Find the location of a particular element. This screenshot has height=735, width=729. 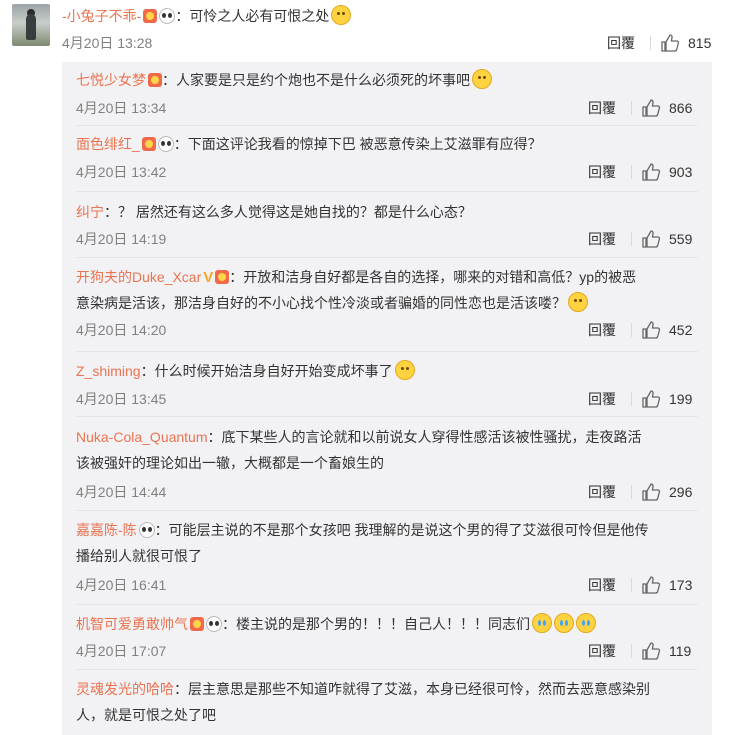

timestamp: 4月20日 17:07 is located at coordinates (121, 651).